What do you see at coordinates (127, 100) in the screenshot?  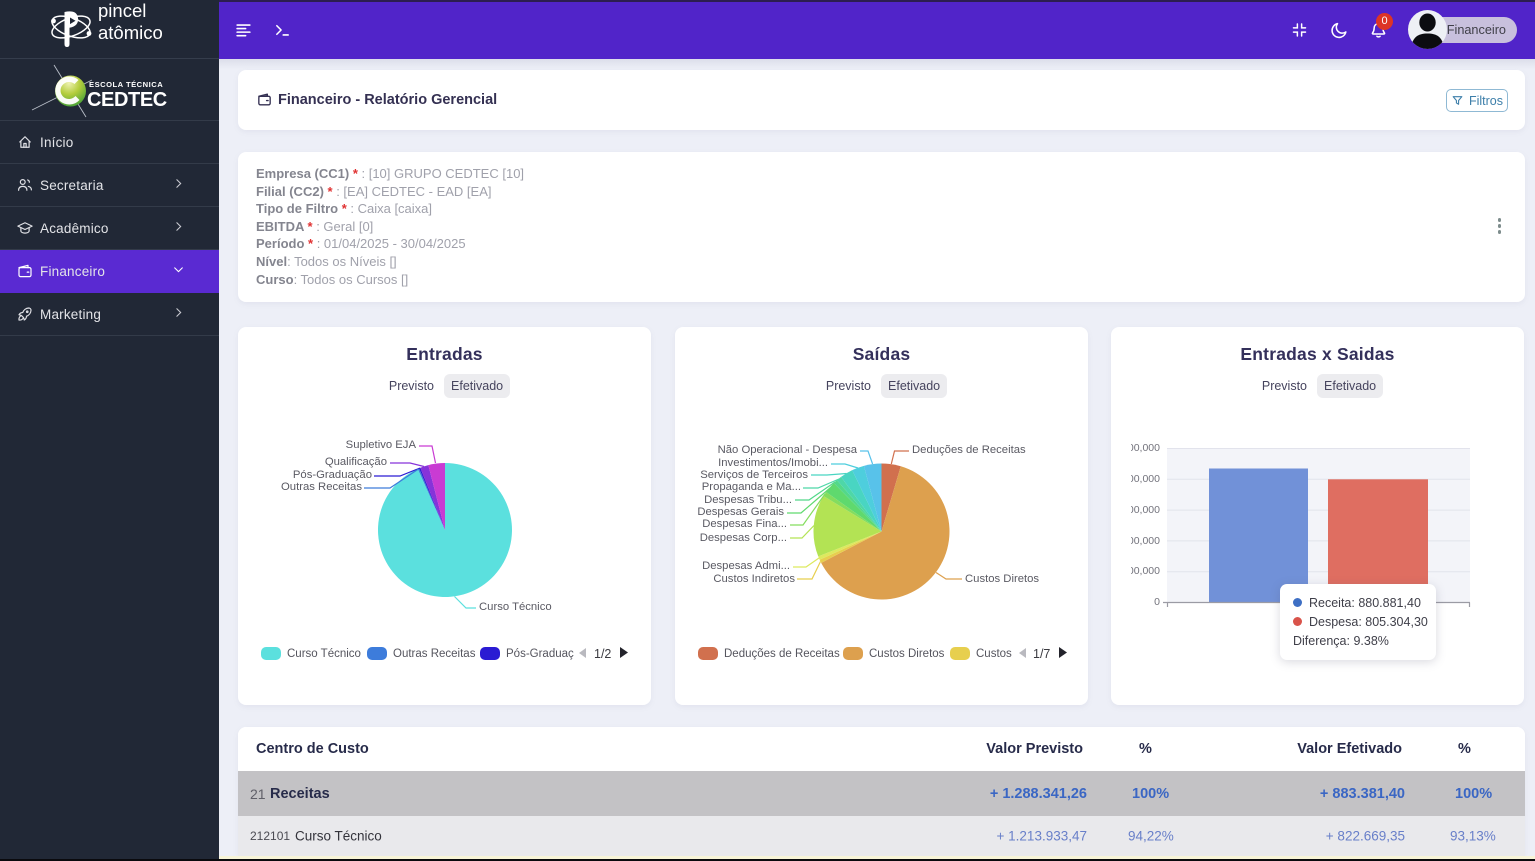 I see `svg-text: CEDTEC` at bounding box center [127, 100].